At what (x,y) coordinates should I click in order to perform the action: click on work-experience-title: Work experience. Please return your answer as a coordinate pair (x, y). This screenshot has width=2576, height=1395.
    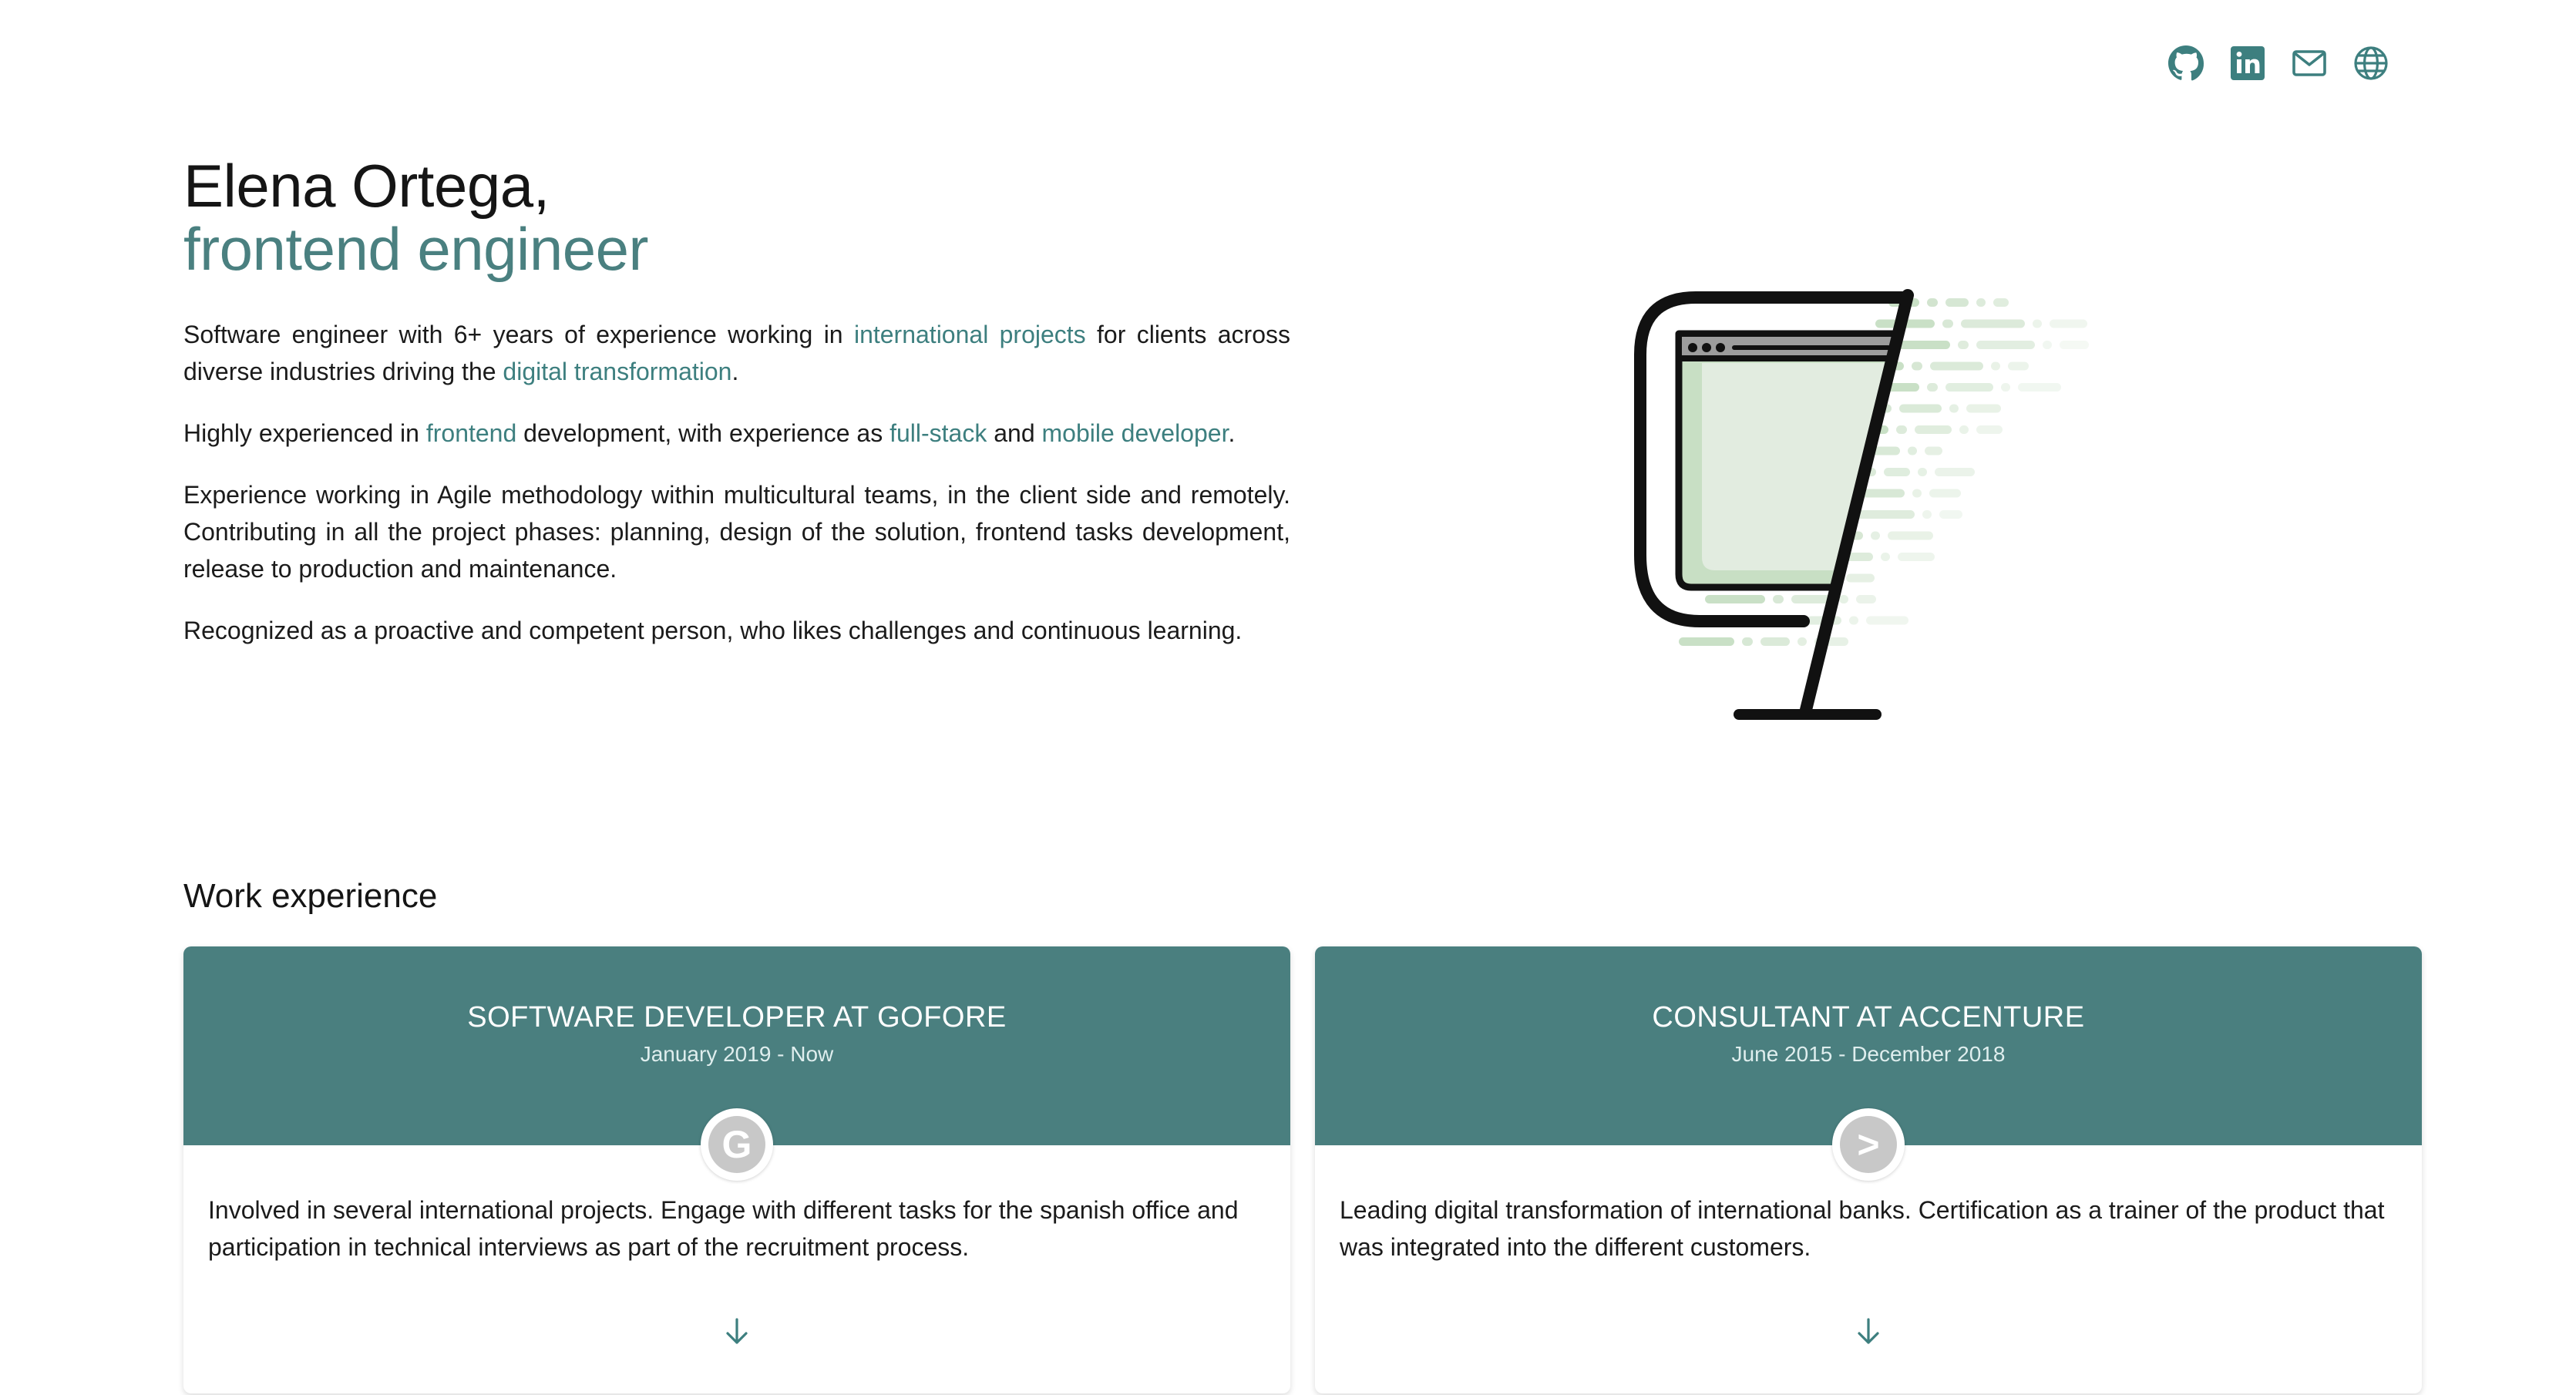
    Looking at the image, I should click on (310, 896).